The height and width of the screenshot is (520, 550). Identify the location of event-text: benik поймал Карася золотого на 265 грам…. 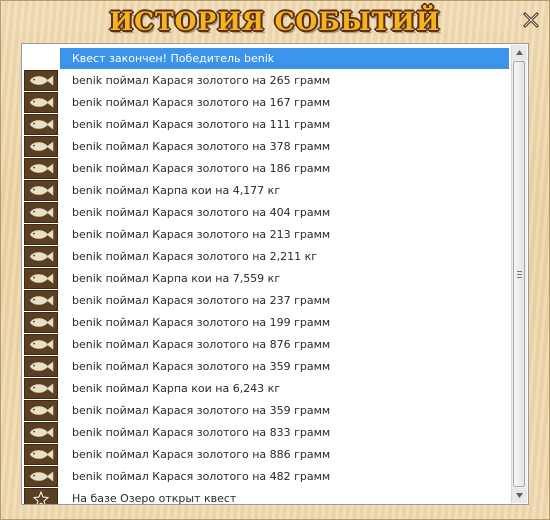
(201, 80).